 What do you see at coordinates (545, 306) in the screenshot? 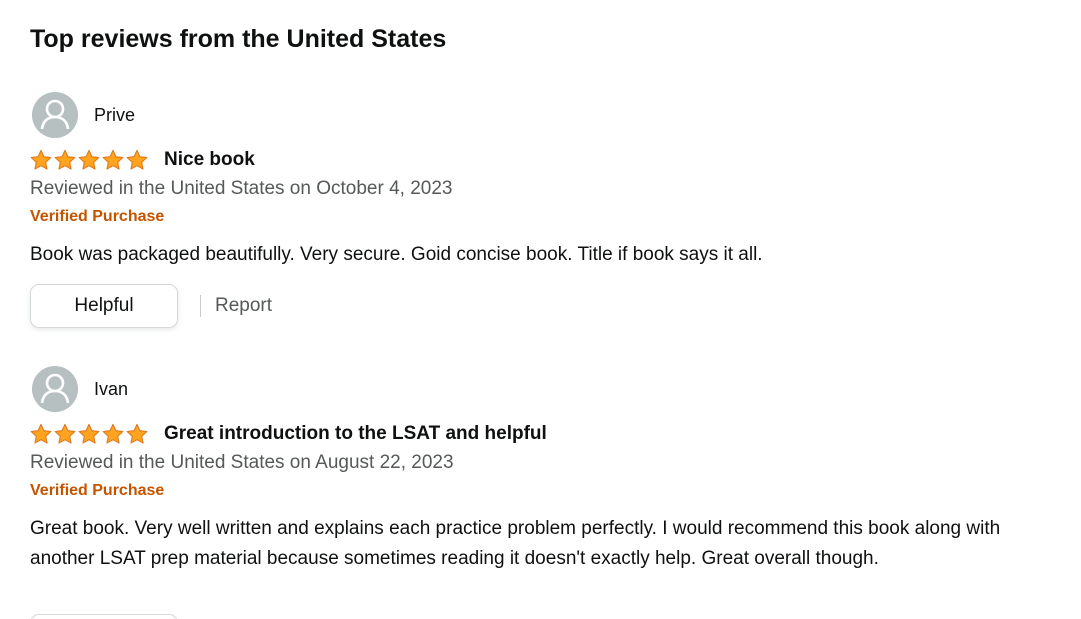
I see `review-actions: Helpful Report` at bounding box center [545, 306].